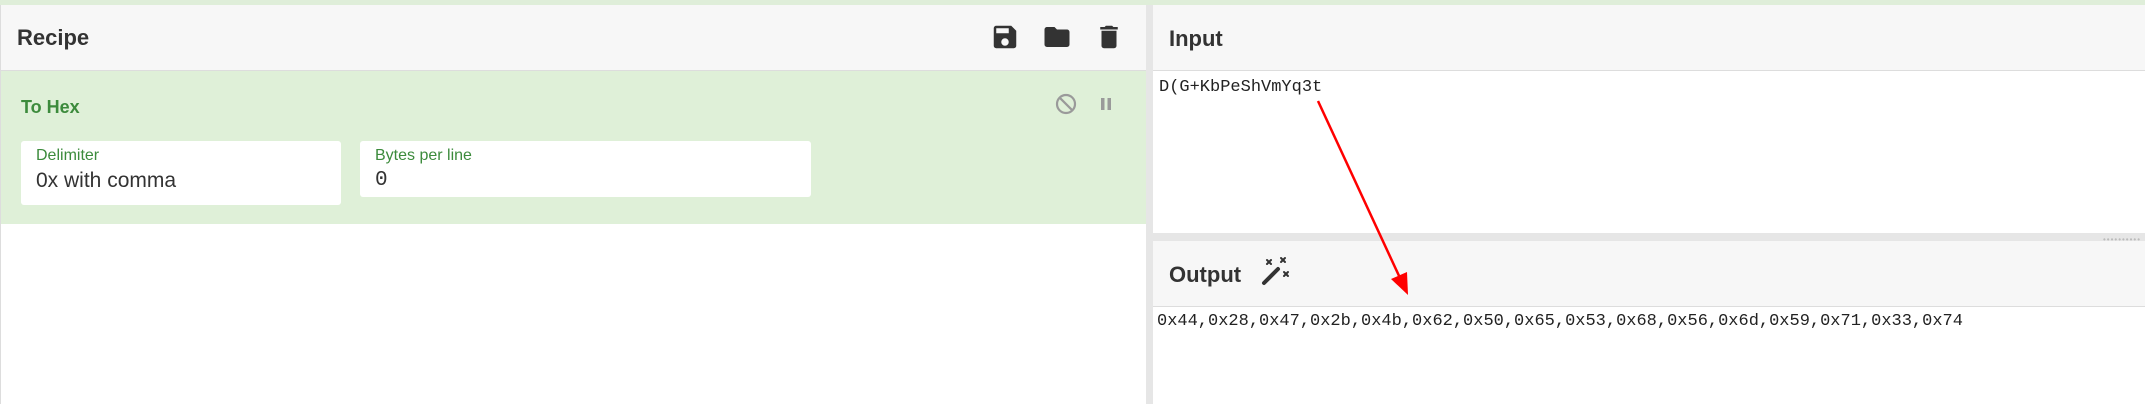 The height and width of the screenshot is (404, 2145). Describe the element at coordinates (1196, 38) in the screenshot. I see `input-title: Input` at that location.